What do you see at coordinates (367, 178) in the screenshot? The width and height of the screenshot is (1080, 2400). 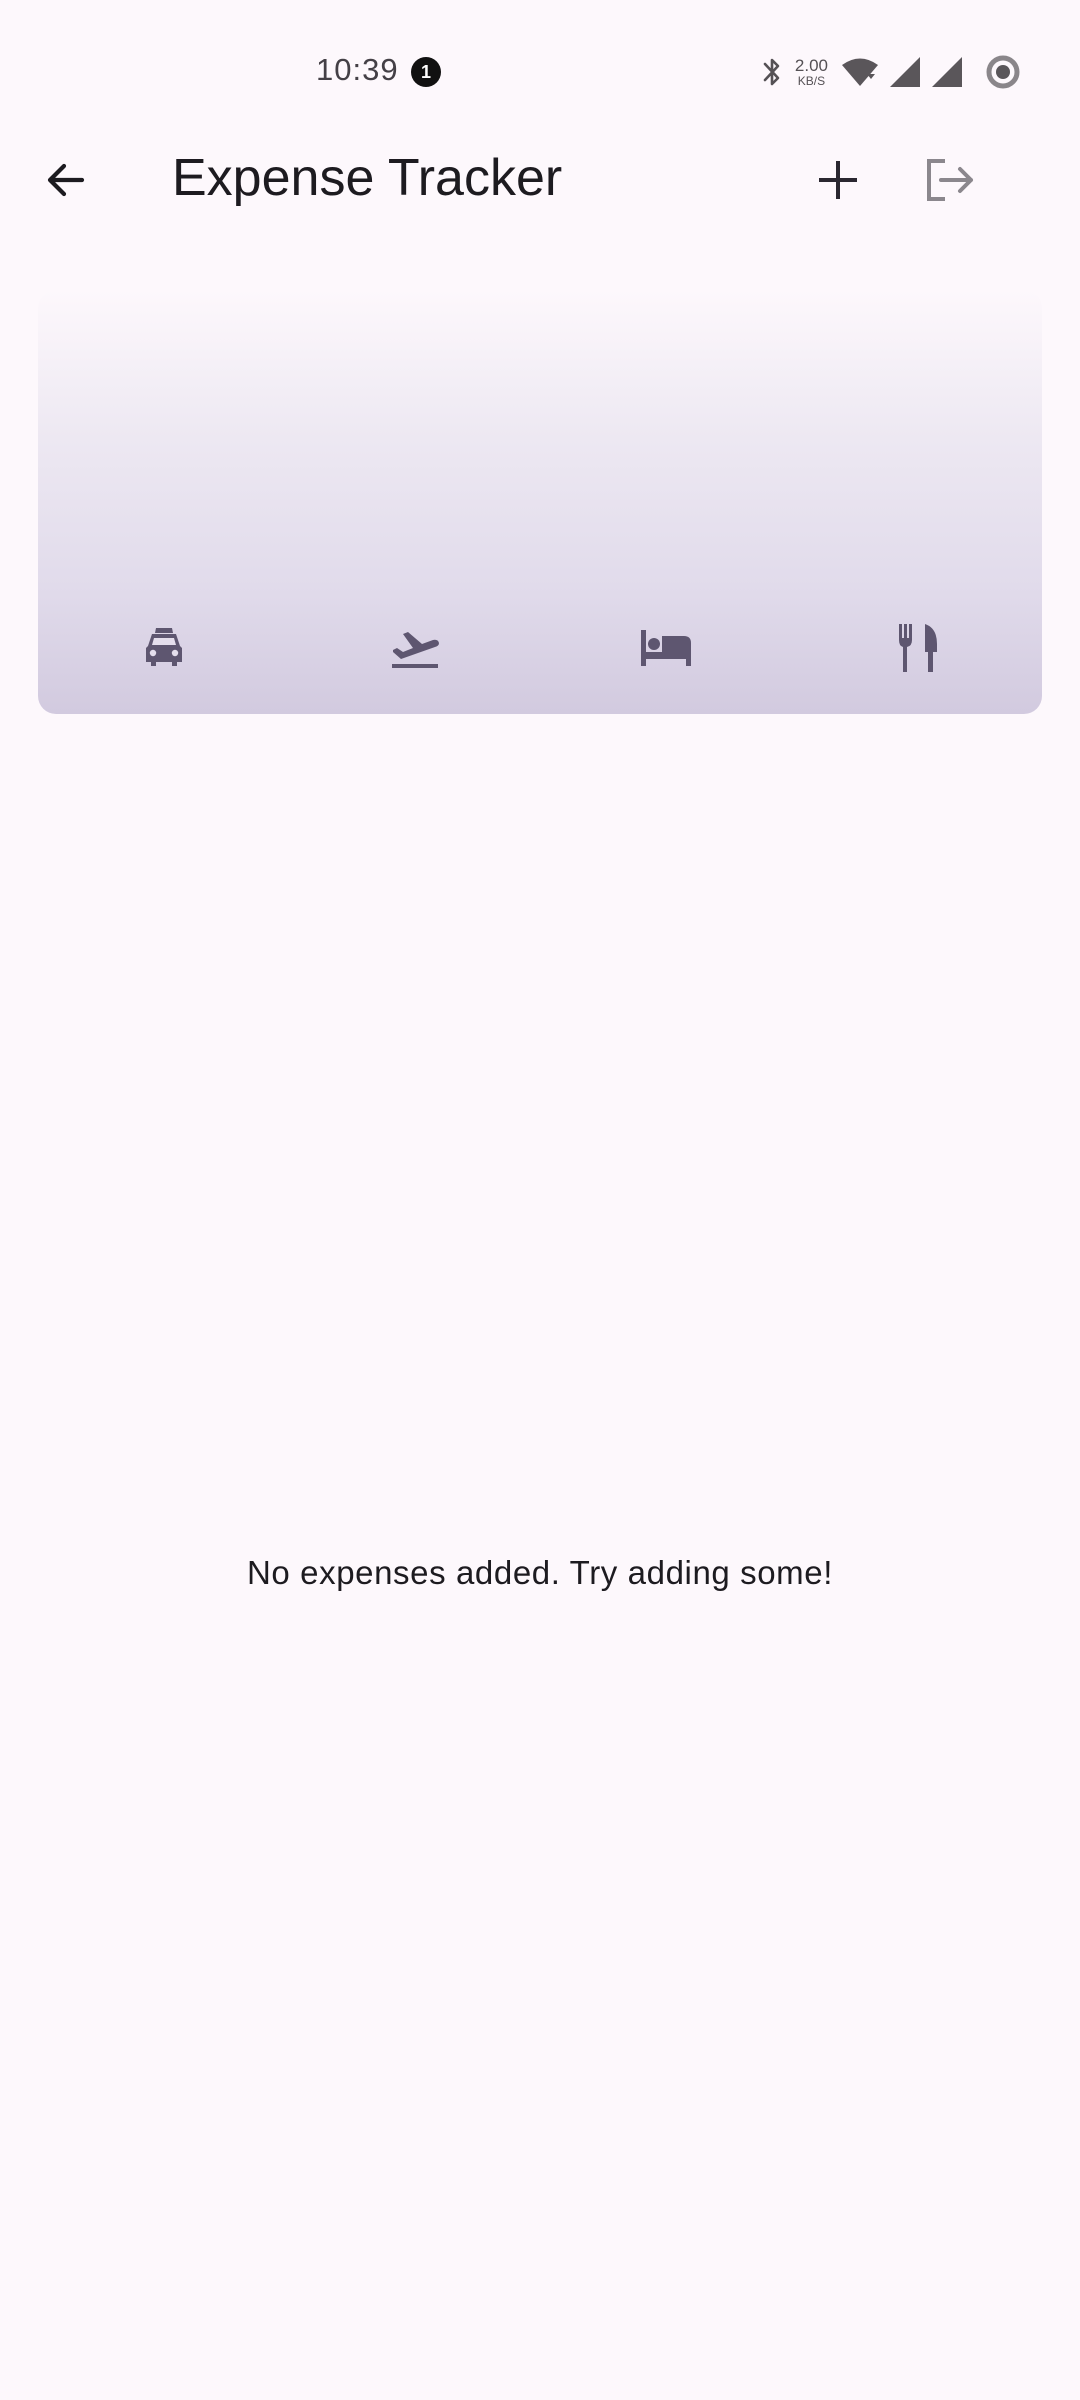 I see `page-title: Expense Tracker` at bounding box center [367, 178].